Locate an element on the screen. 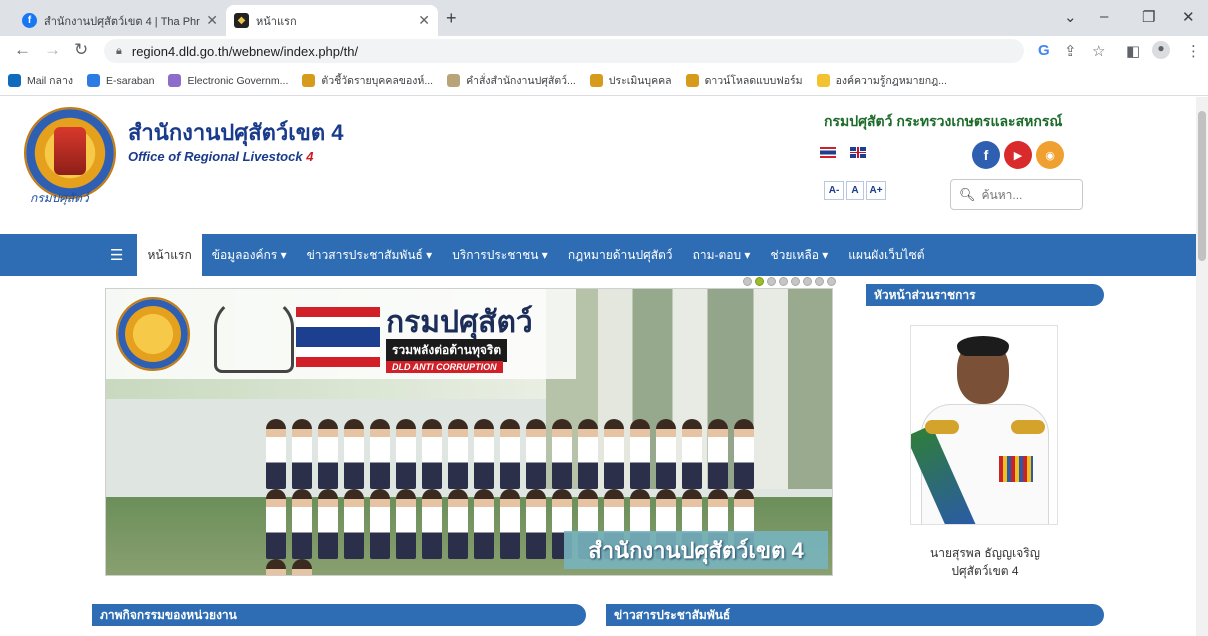 This screenshot has width=1208, height=636. dld-logo is located at coordinates (70, 153).